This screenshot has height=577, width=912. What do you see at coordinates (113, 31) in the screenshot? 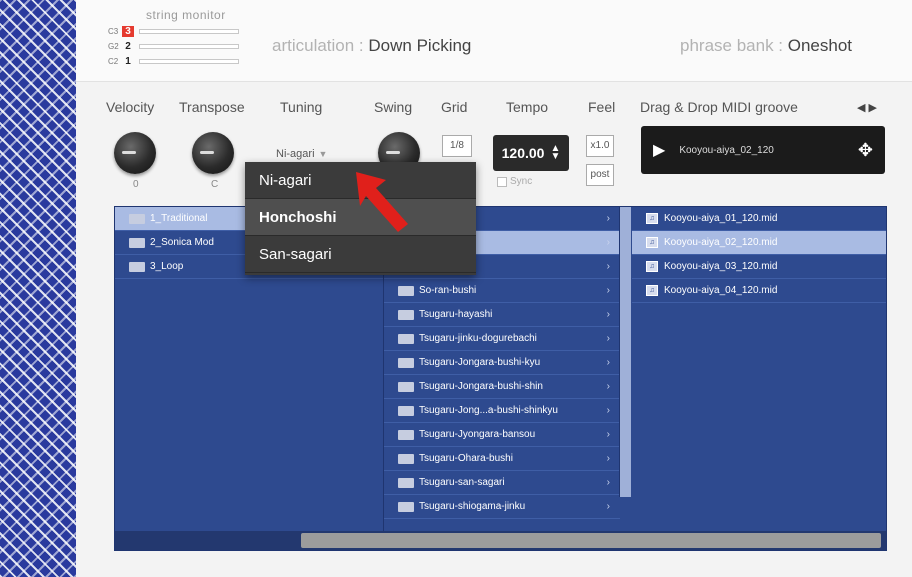
I see `string-note: C3` at bounding box center [113, 31].